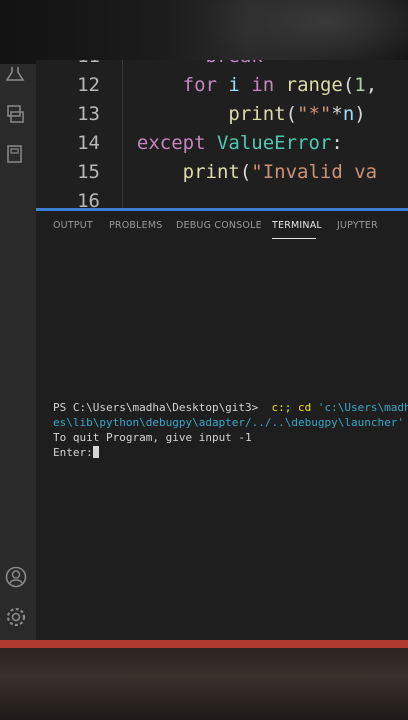 The height and width of the screenshot is (720, 408). What do you see at coordinates (360, 114) in the screenshot?
I see `code-token: )` at bounding box center [360, 114].